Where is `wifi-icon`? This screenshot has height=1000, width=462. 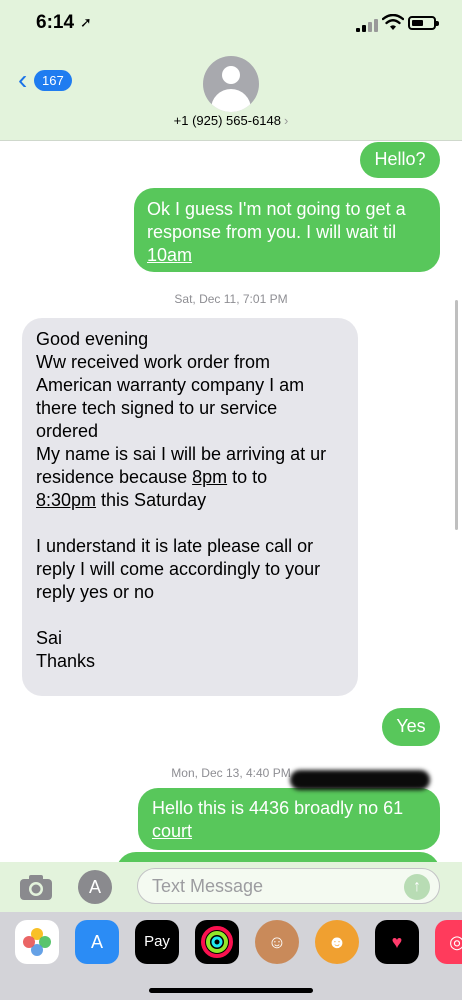 wifi-icon is located at coordinates (393, 22).